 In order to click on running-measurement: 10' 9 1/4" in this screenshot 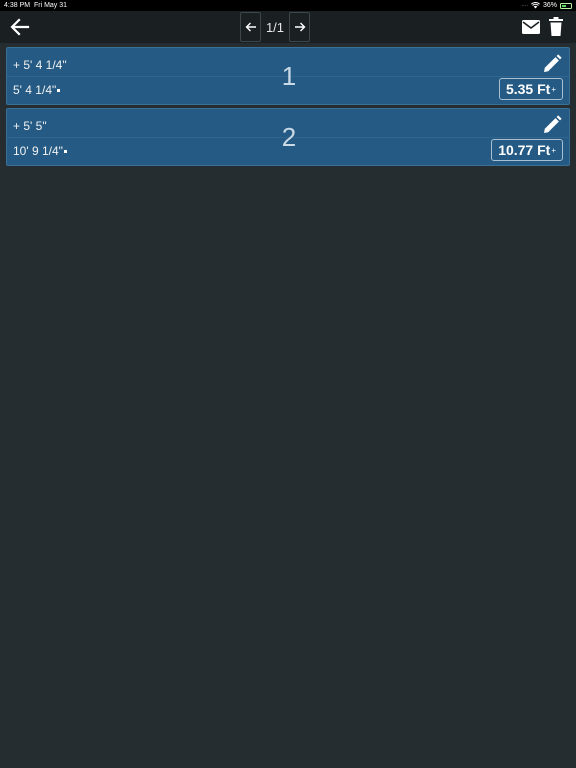, I will do `click(40, 151)`.